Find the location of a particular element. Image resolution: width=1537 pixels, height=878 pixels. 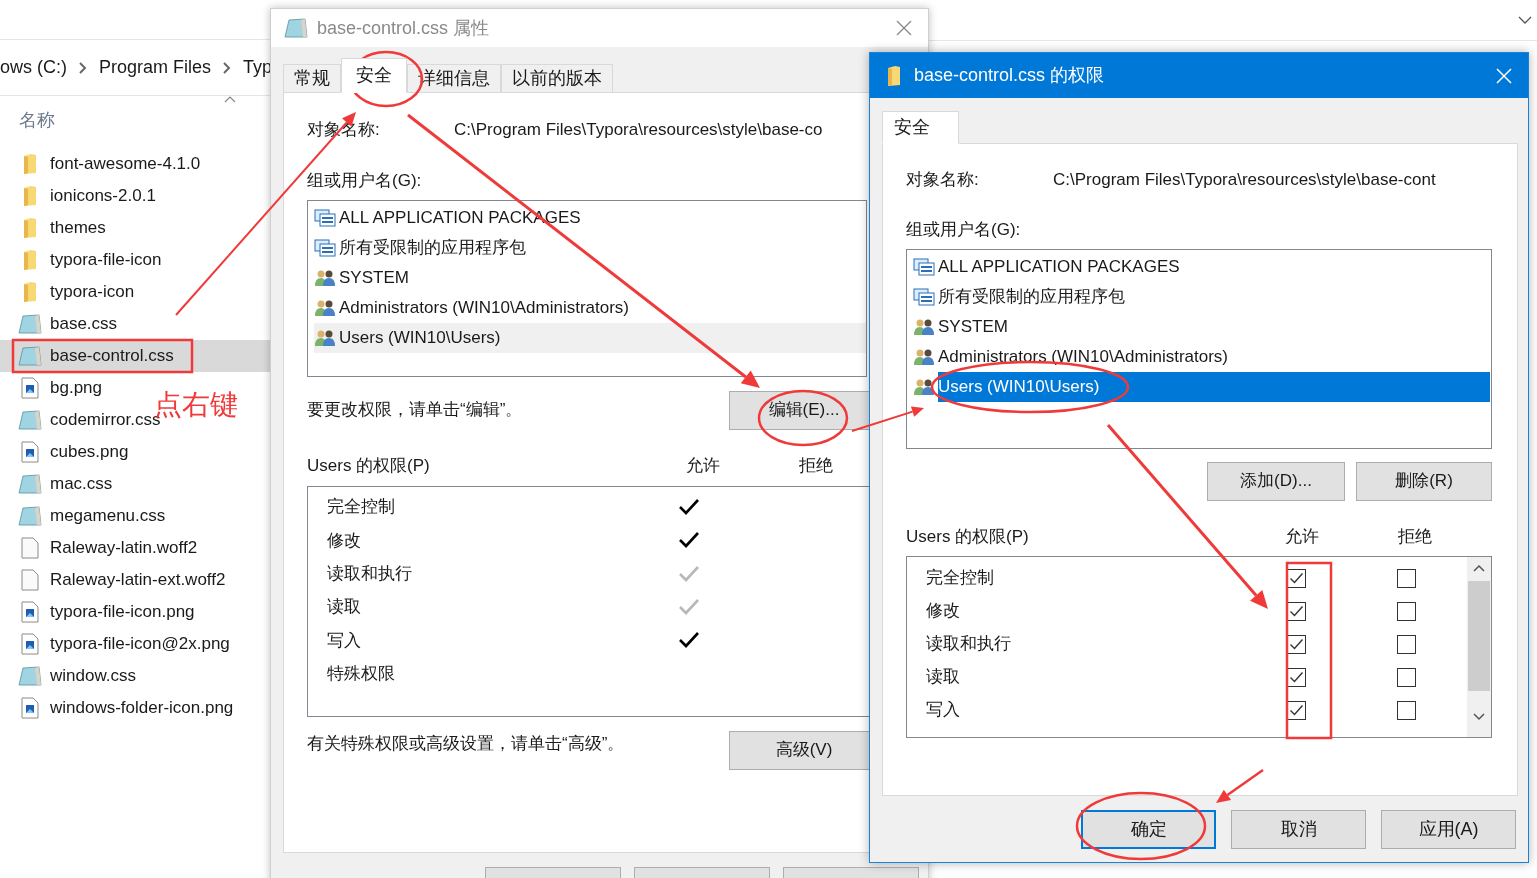

file-name: typora-icon is located at coordinates (92, 292).